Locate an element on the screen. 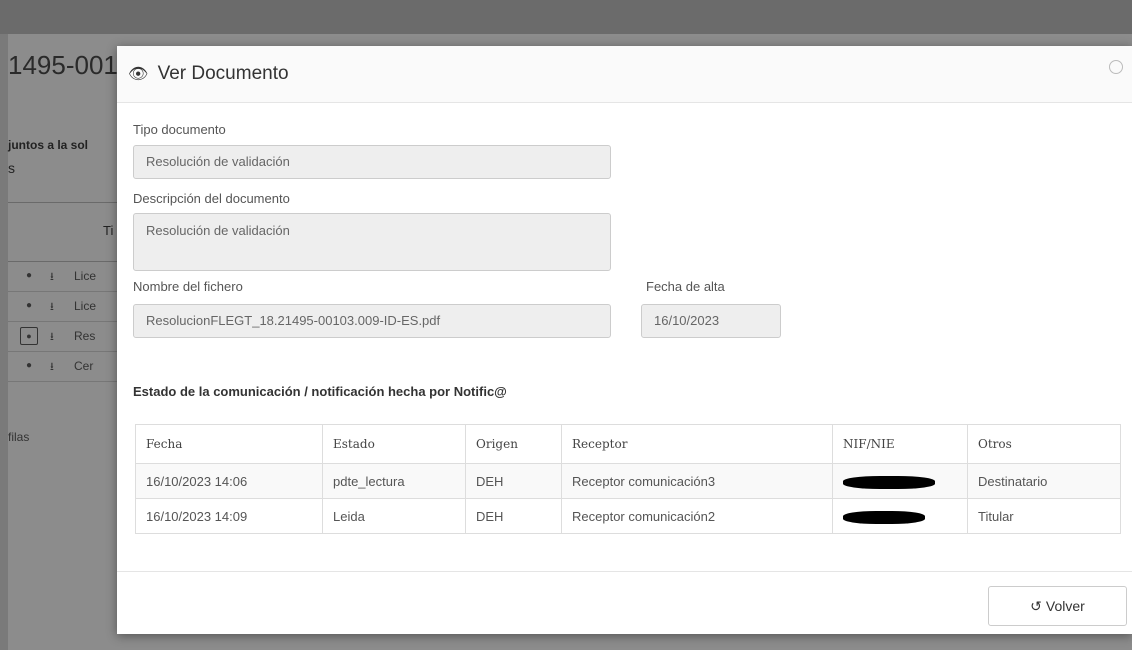  modal-title-text: Ver Documento is located at coordinates (223, 73).